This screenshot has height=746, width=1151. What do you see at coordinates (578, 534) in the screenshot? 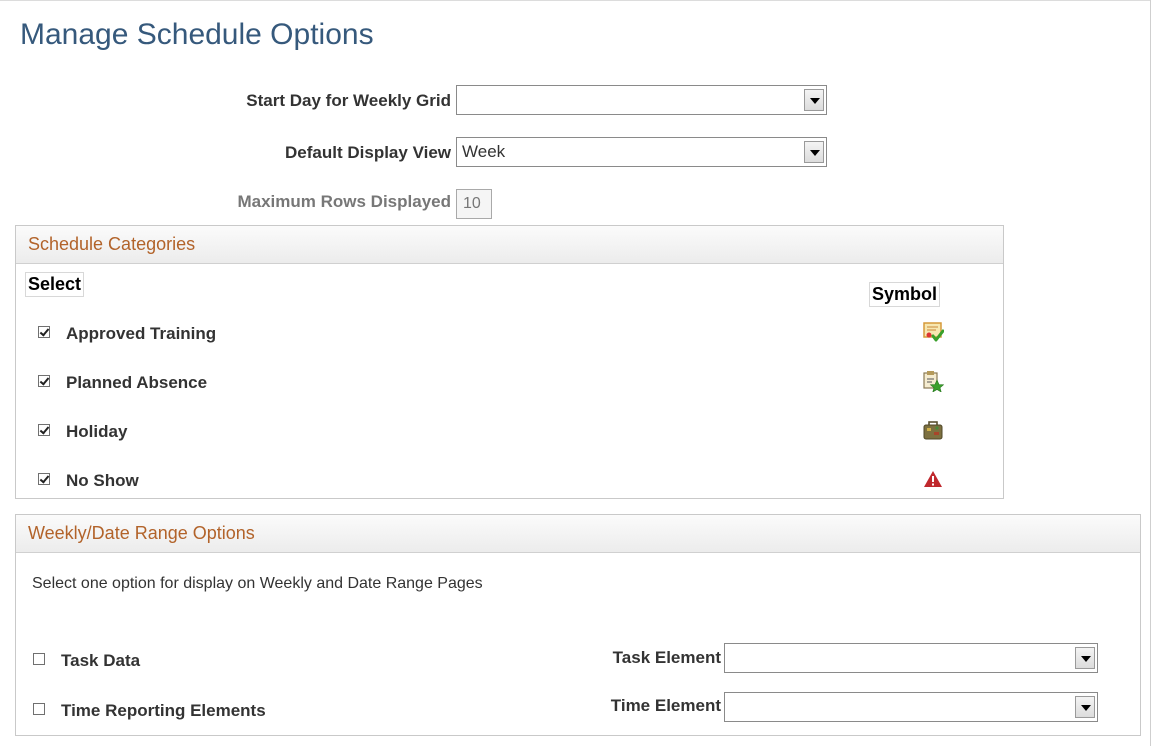
I see `weekly-options-header: Weekly/Date Range Options` at bounding box center [578, 534].